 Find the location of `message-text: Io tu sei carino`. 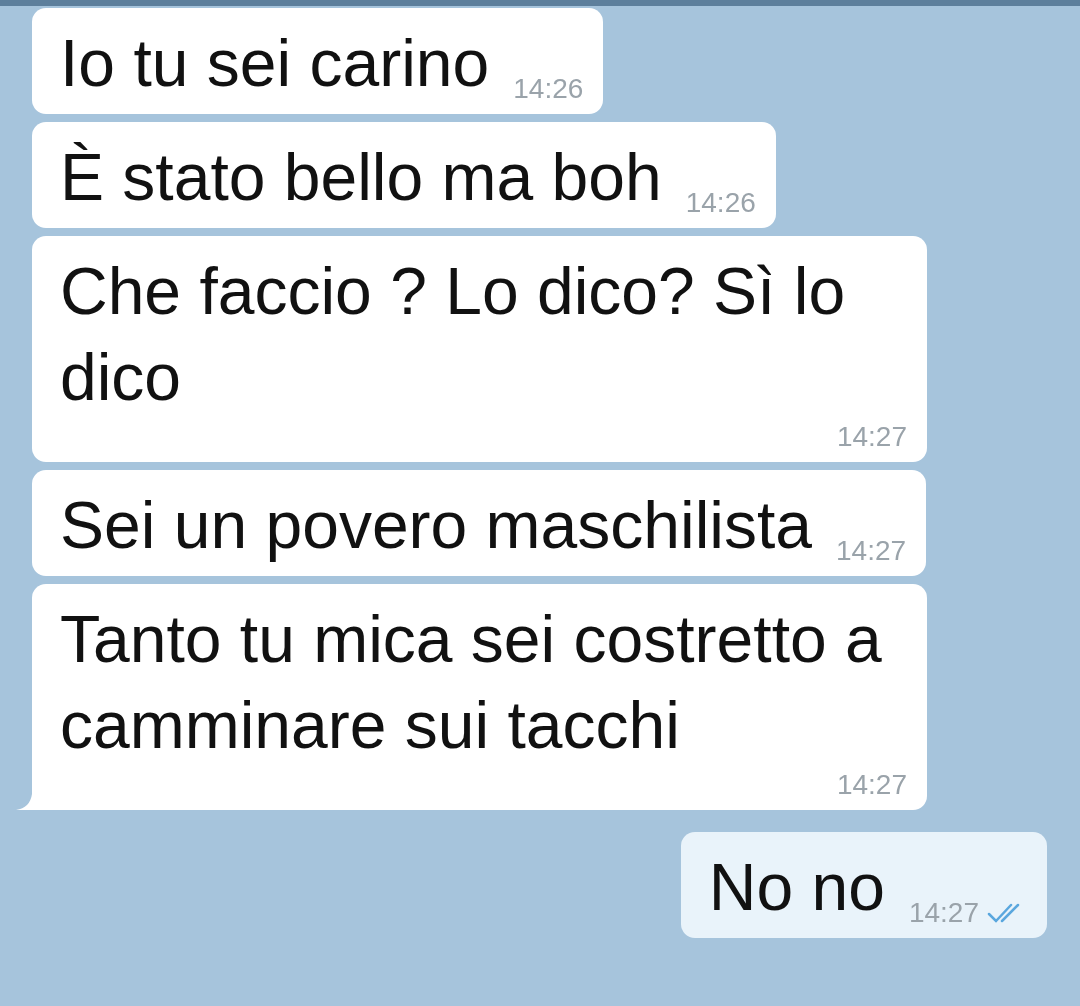

message-text: Io tu sei carino is located at coordinates (275, 63).